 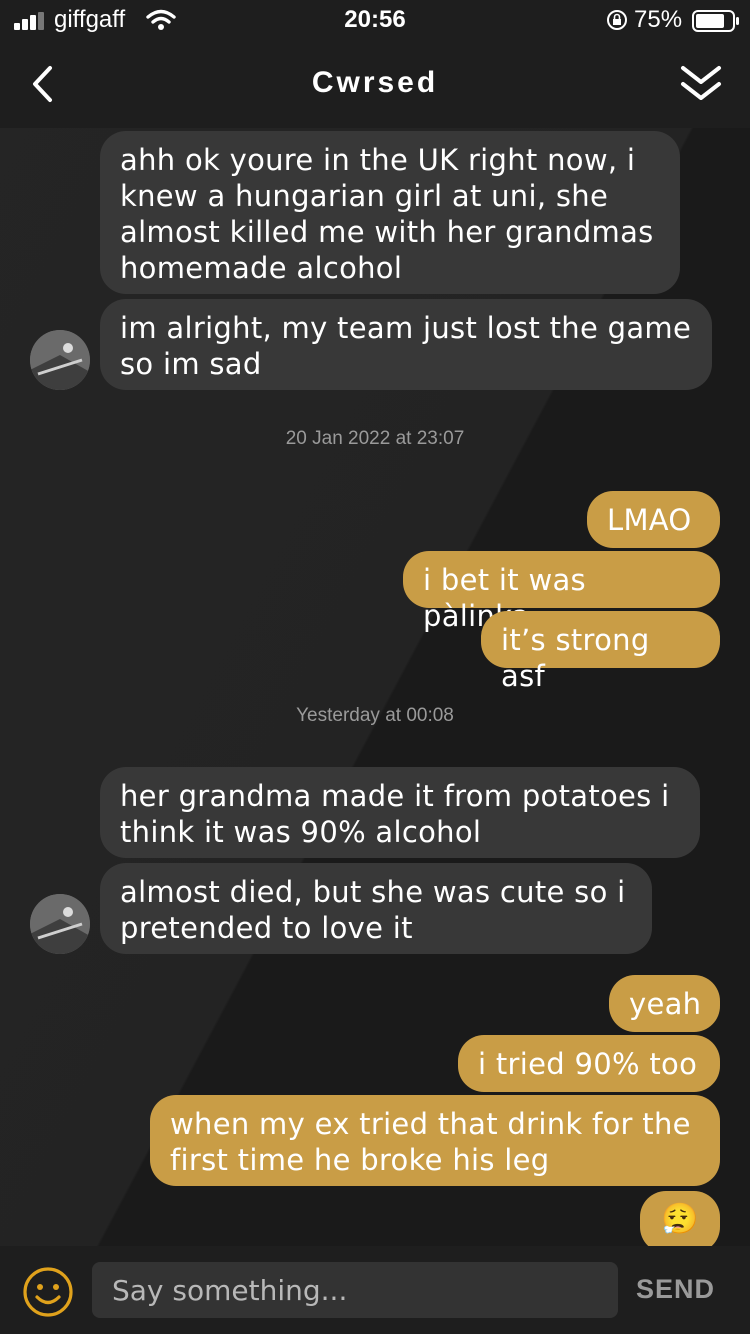 What do you see at coordinates (600, 652) in the screenshot?
I see `message-bubble-outgoing: it’s strong asf` at bounding box center [600, 652].